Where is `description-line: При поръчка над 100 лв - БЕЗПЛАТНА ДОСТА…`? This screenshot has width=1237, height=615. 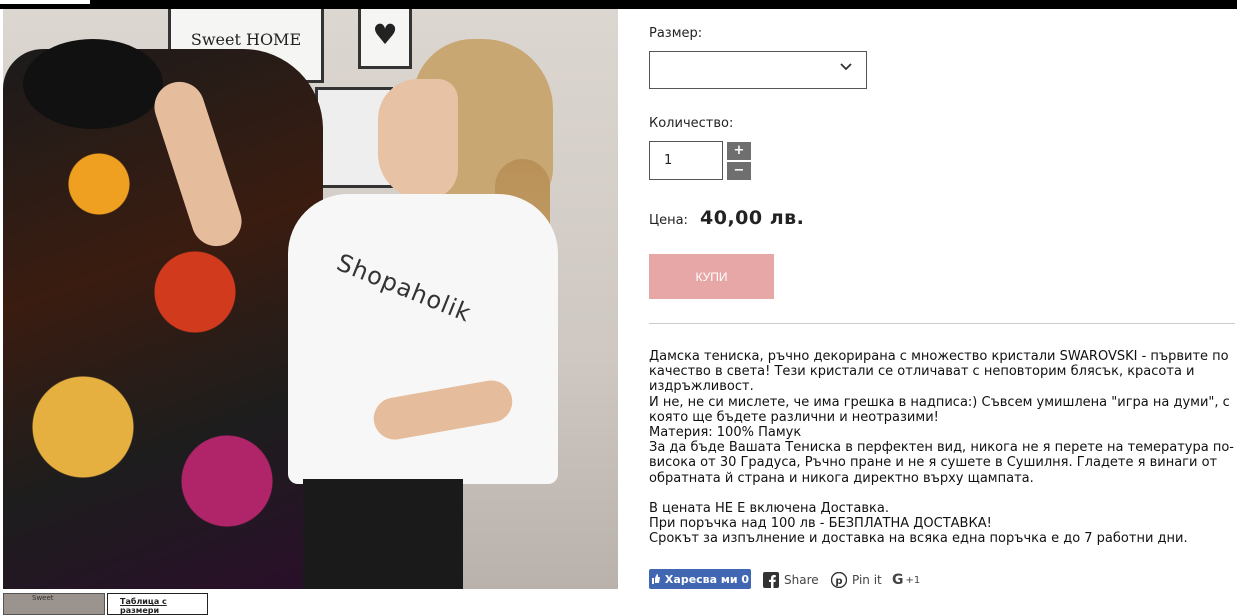
description-line: При поръчка над 100 лв - БЕЗПЛАТНА ДОСТА… is located at coordinates (820, 524).